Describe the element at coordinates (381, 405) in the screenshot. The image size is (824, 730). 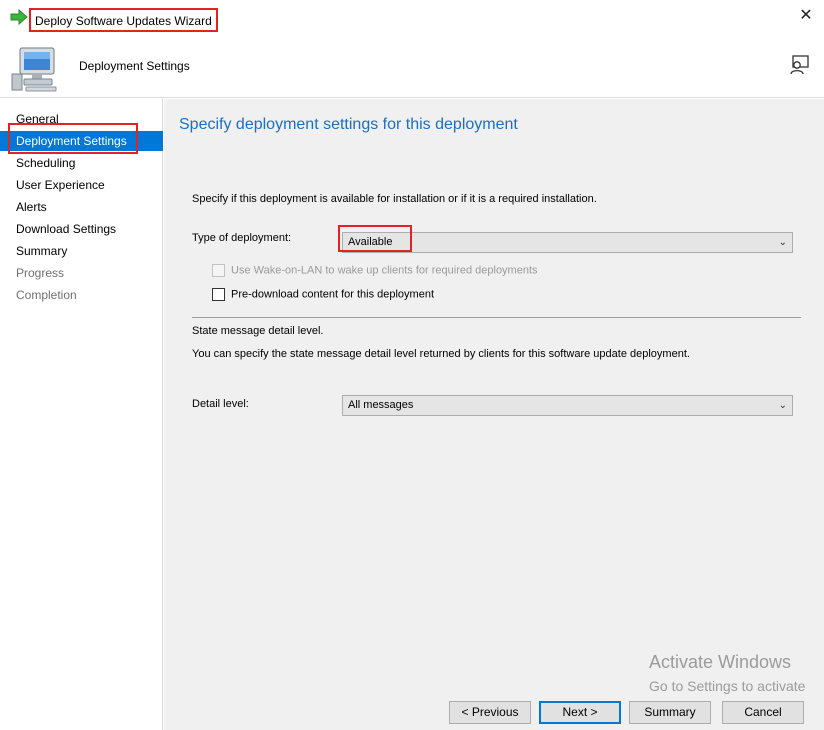
I see `detail-level-value: All messages` at that location.